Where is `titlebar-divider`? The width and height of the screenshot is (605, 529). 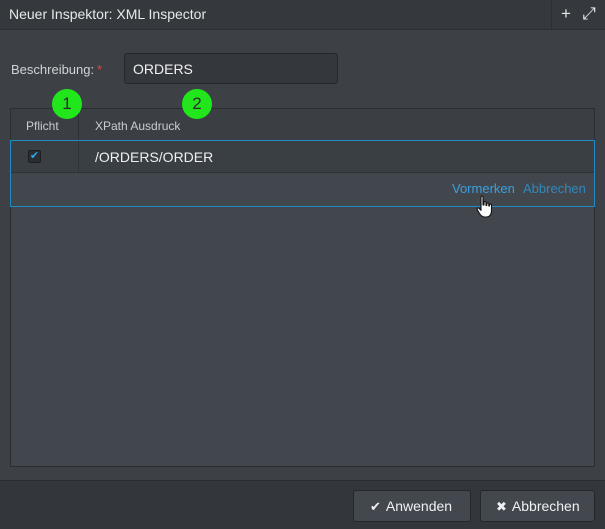
titlebar-divider is located at coordinates (551, 14).